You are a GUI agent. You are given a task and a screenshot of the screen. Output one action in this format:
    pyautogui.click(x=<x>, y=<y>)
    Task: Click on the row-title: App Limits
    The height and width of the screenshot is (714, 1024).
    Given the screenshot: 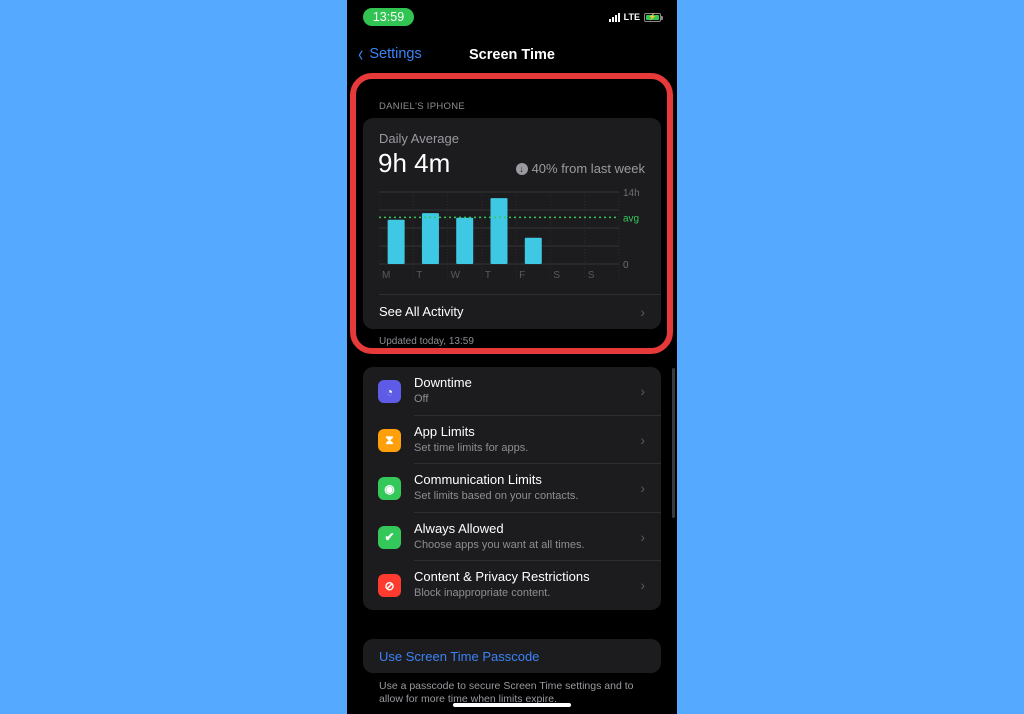 What is the action you would take?
    pyautogui.click(x=444, y=431)
    